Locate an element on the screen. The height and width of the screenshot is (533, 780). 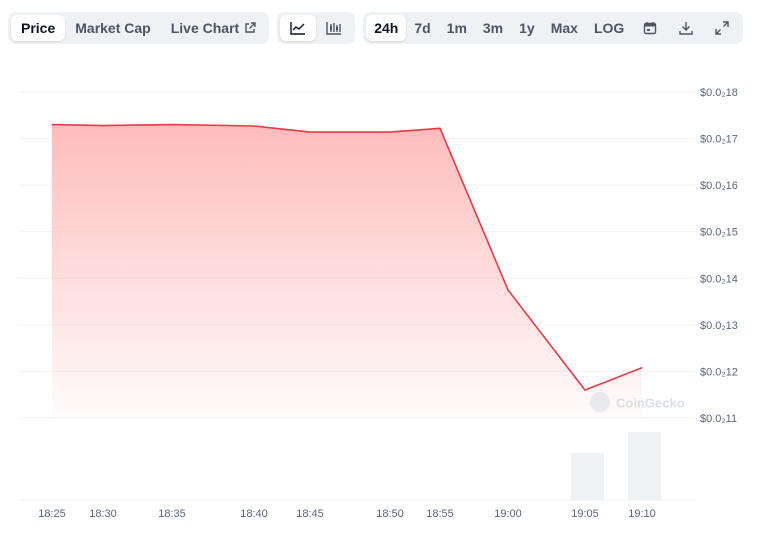
x-tick-label: 18:25 is located at coordinates (52, 514).